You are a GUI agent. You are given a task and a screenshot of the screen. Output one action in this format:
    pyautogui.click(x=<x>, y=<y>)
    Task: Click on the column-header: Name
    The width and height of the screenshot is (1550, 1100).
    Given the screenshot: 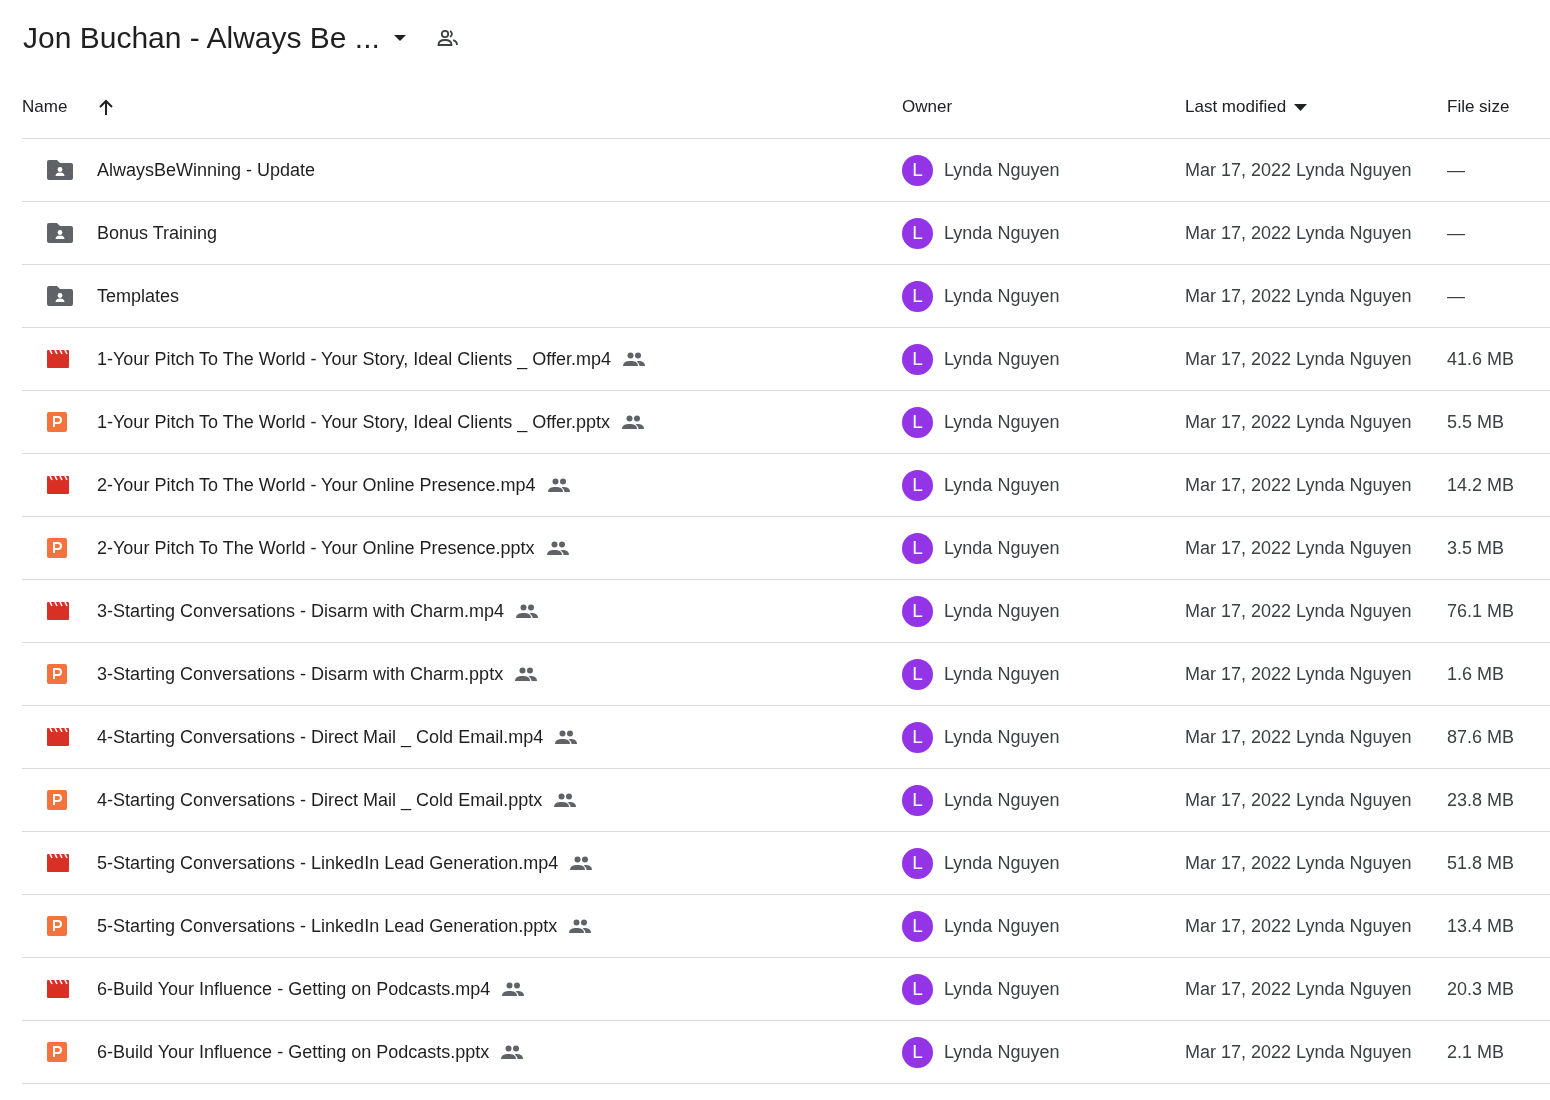 What is the action you would take?
    pyautogui.click(x=45, y=107)
    